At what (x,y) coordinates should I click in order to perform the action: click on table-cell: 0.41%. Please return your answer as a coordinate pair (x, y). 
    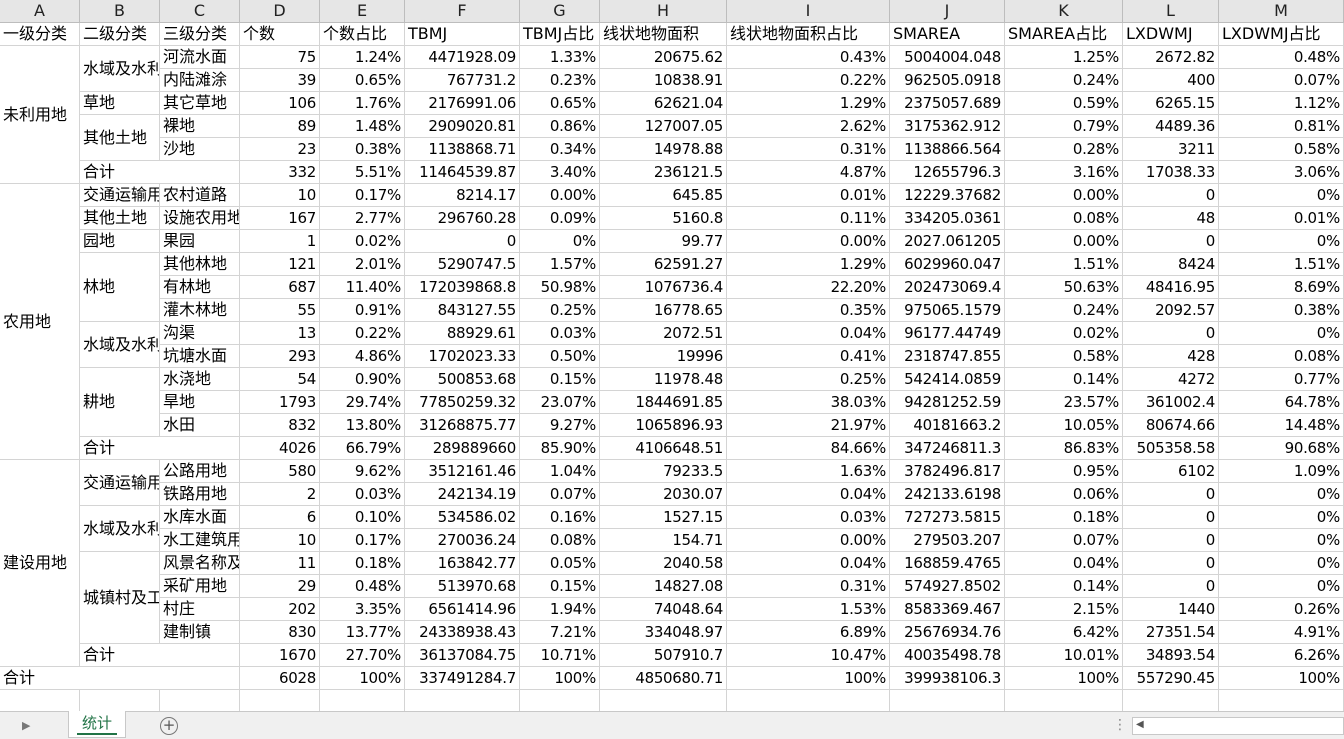
    Looking at the image, I should click on (808, 356).